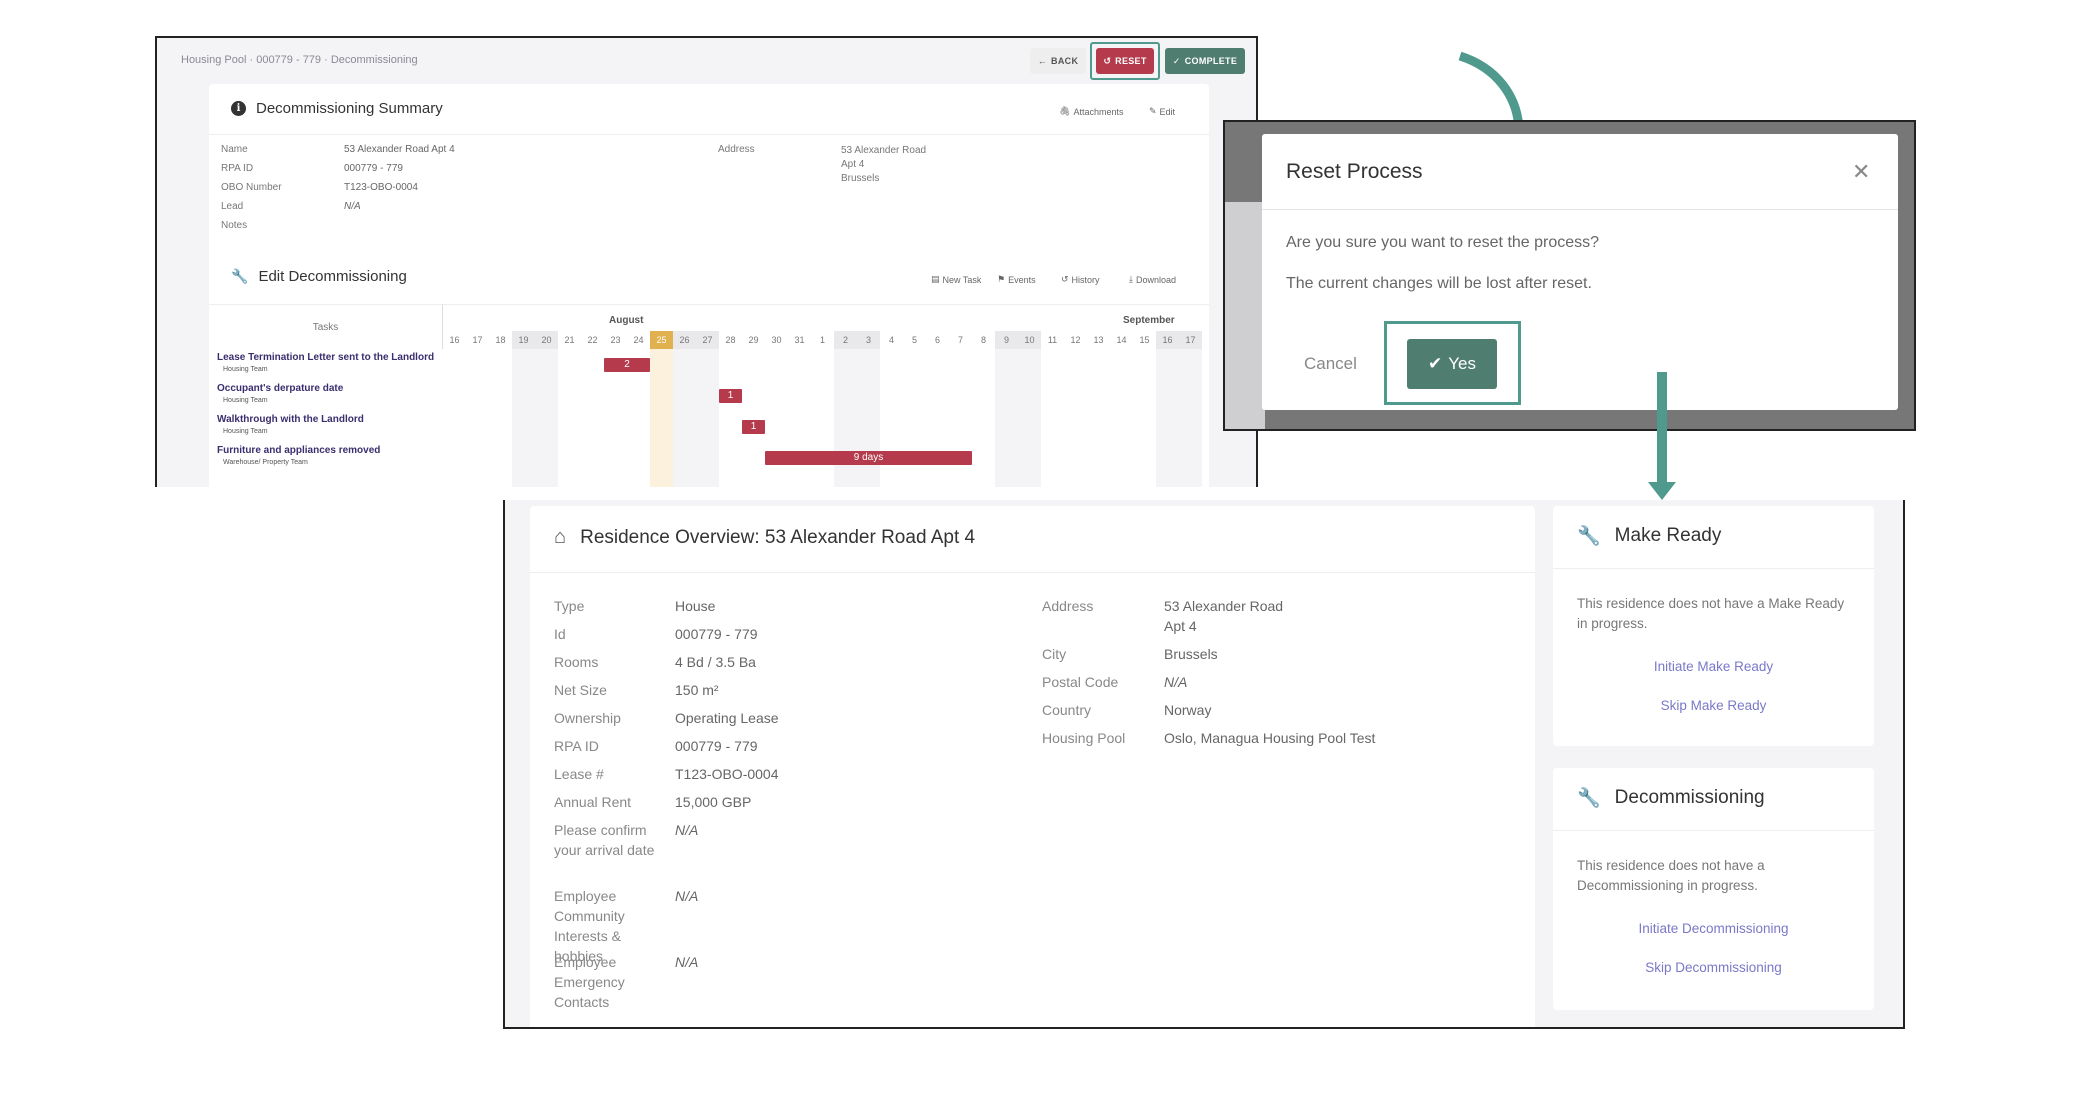 This screenshot has width=2080, height=1097. Describe the element at coordinates (1065, 111) in the screenshot. I see `paperclip-icon: 🖇` at that location.